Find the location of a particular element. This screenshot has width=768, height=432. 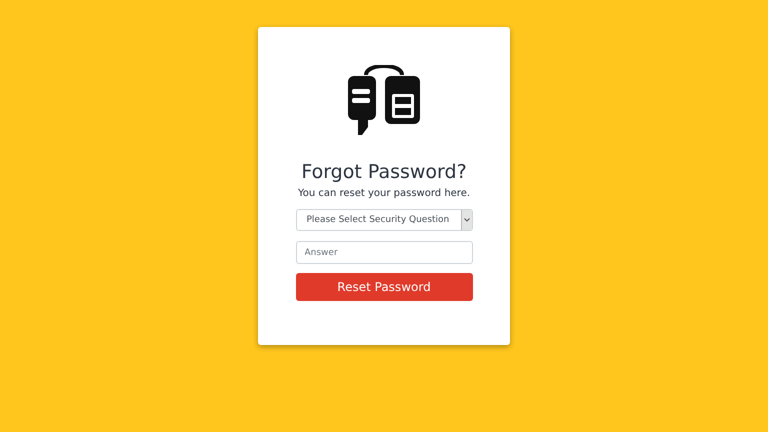

keys-icon is located at coordinates (384, 100).